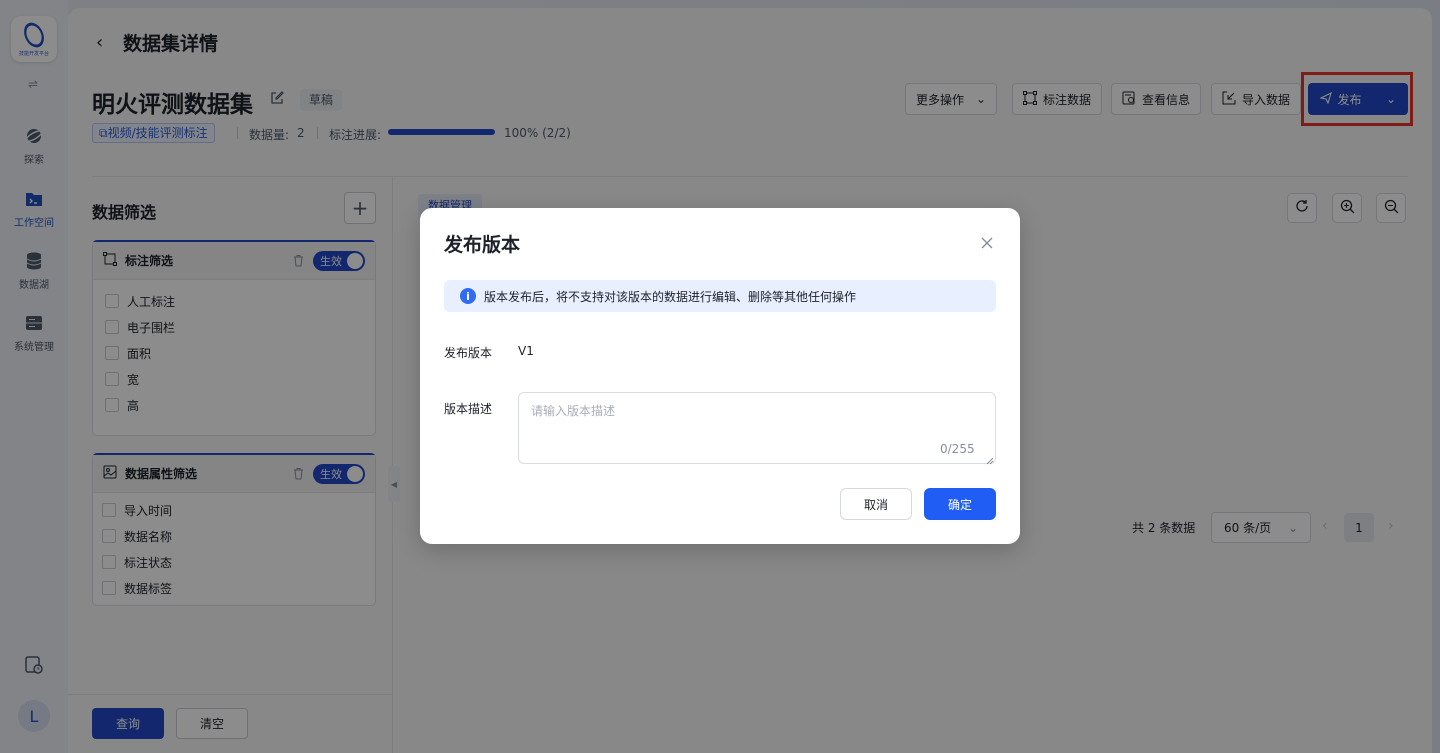 The width and height of the screenshot is (1440, 753). What do you see at coordinates (960, 504) in the screenshot?
I see `confirm-button: 确定` at bounding box center [960, 504].